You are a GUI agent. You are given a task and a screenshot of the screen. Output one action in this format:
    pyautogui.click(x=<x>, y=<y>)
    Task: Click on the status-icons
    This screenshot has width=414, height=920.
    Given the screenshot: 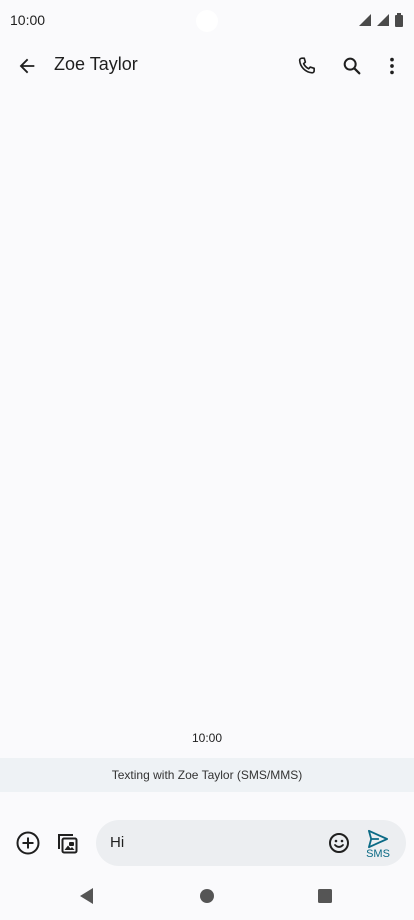 What is the action you would take?
    pyautogui.click(x=381, y=20)
    